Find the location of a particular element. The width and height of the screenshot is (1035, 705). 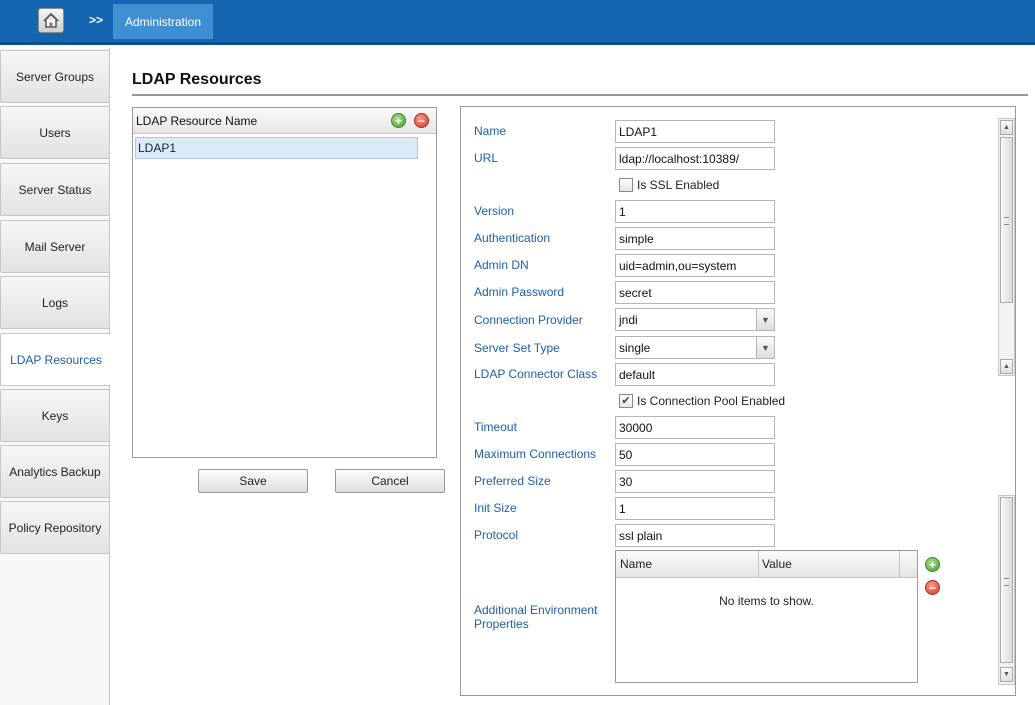

name-field: LDAP1 is located at coordinates (695, 131).